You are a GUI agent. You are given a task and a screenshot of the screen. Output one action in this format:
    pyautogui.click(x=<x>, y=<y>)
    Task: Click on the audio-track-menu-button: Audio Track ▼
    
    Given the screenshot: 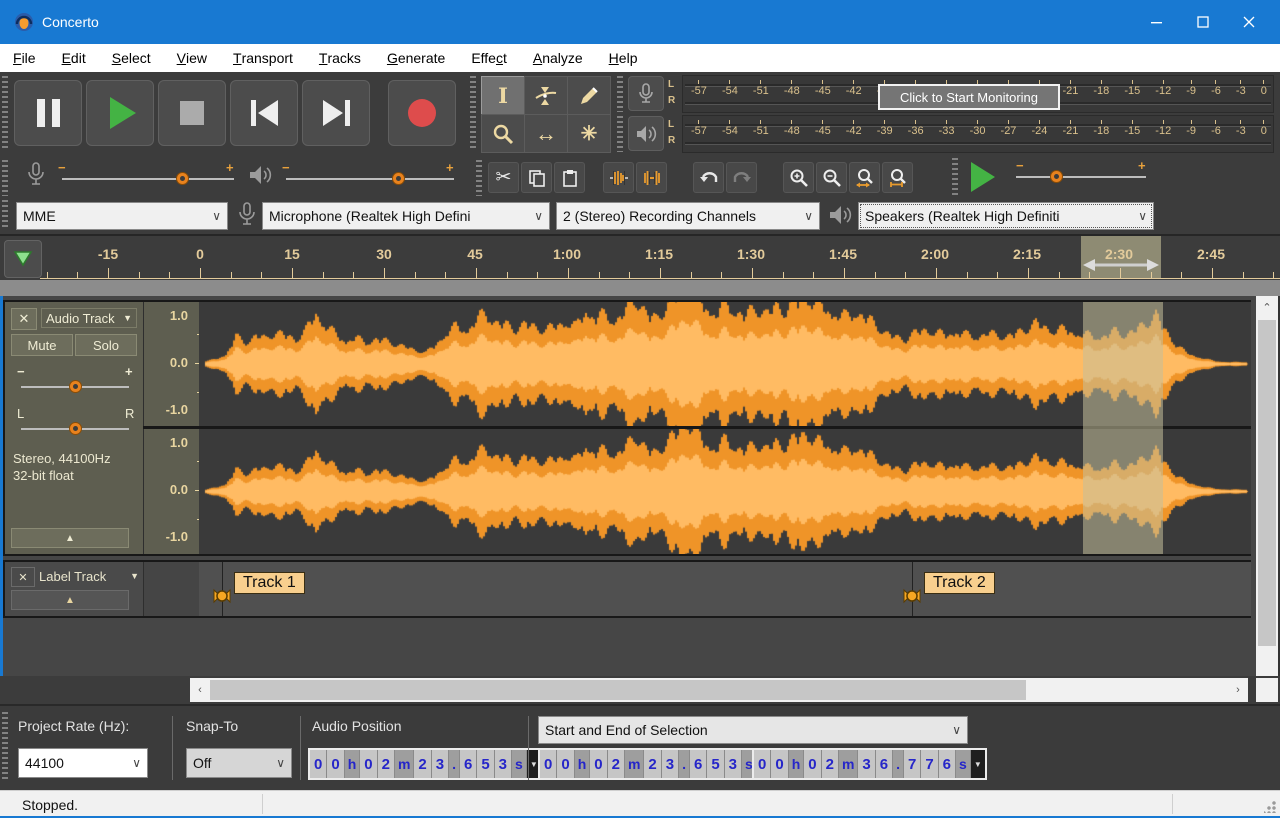 What is the action you would take?
    pyautogui.click(x=89, y=318)
    